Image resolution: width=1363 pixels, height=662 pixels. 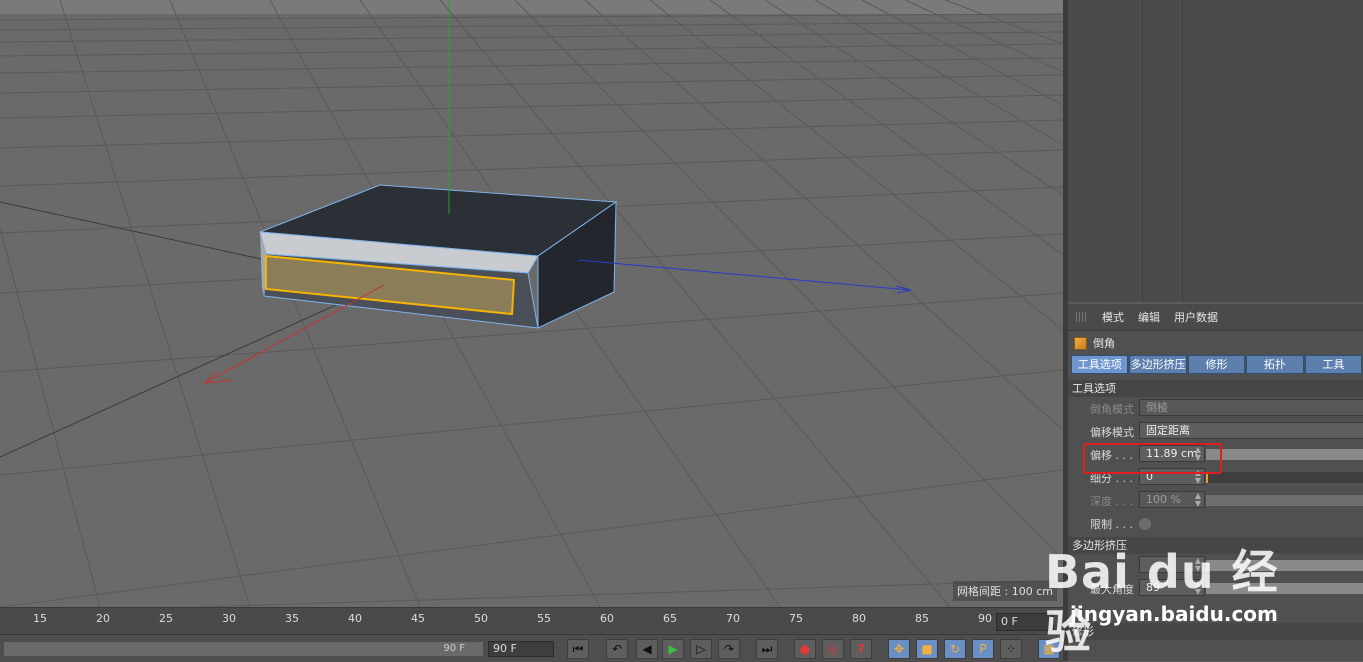 I want to click on offset-slider, so click(x=1284, y=454).